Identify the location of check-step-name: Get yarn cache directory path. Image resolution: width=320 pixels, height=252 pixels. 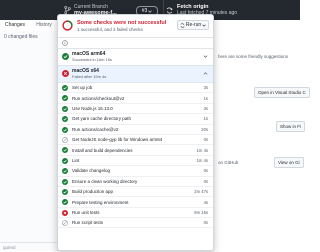
(102, 119).